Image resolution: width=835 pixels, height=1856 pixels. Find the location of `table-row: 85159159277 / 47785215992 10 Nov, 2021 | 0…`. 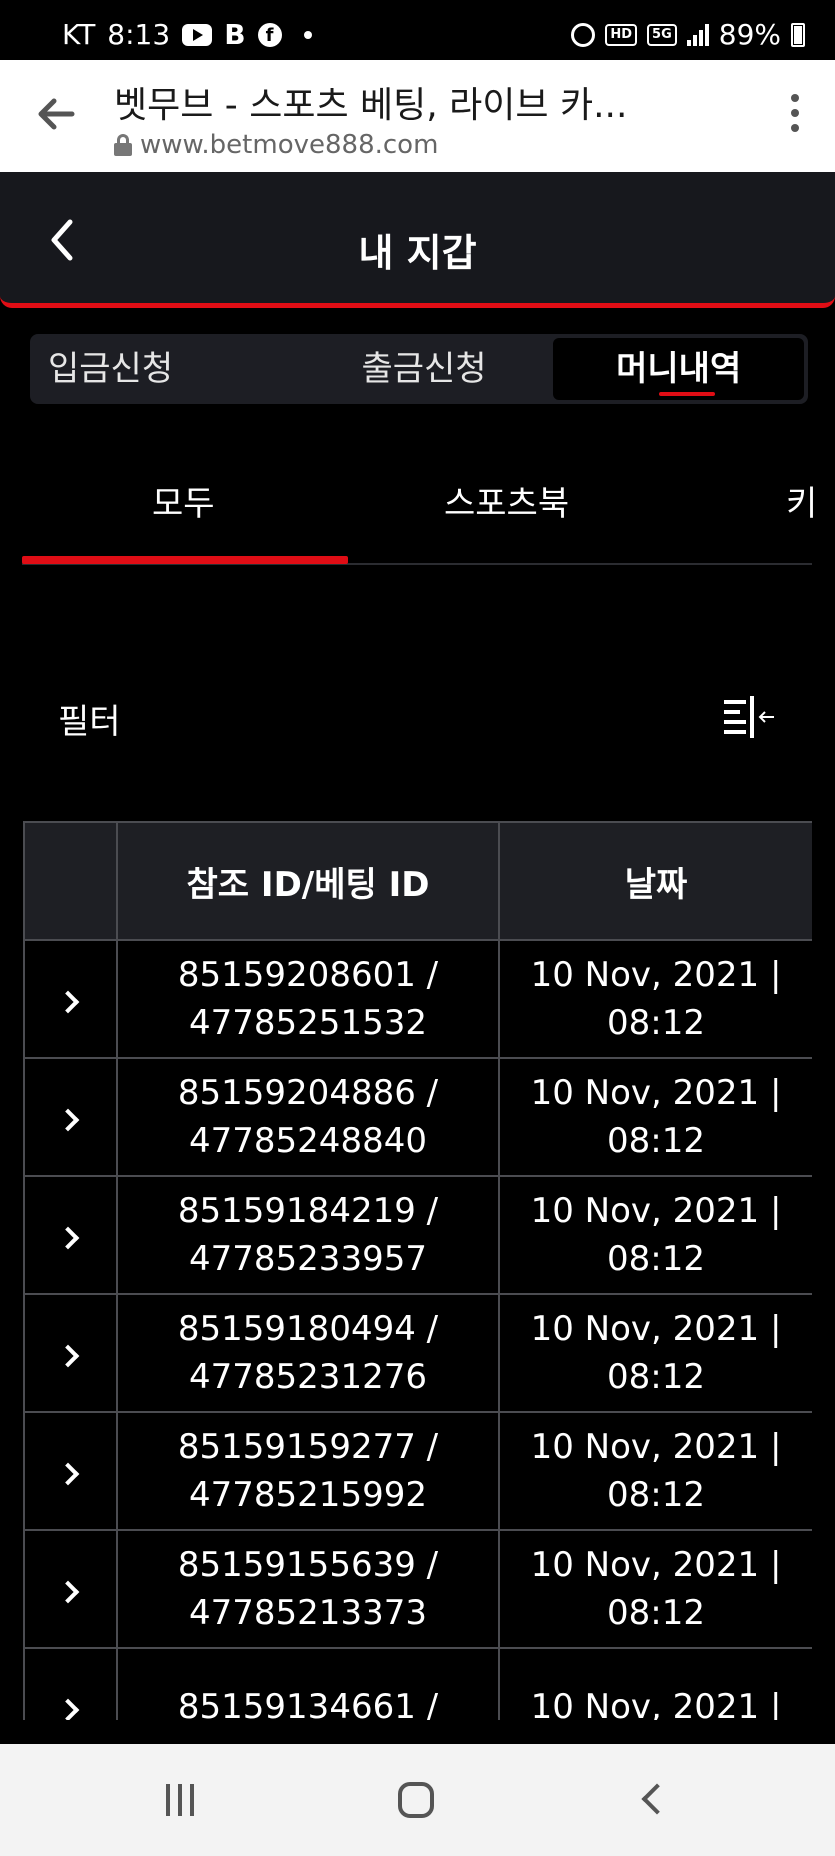

table-row: 85159159277 / 47785215992 10 Nov, 2021 | 0… is located at coordinates (417, 1471).